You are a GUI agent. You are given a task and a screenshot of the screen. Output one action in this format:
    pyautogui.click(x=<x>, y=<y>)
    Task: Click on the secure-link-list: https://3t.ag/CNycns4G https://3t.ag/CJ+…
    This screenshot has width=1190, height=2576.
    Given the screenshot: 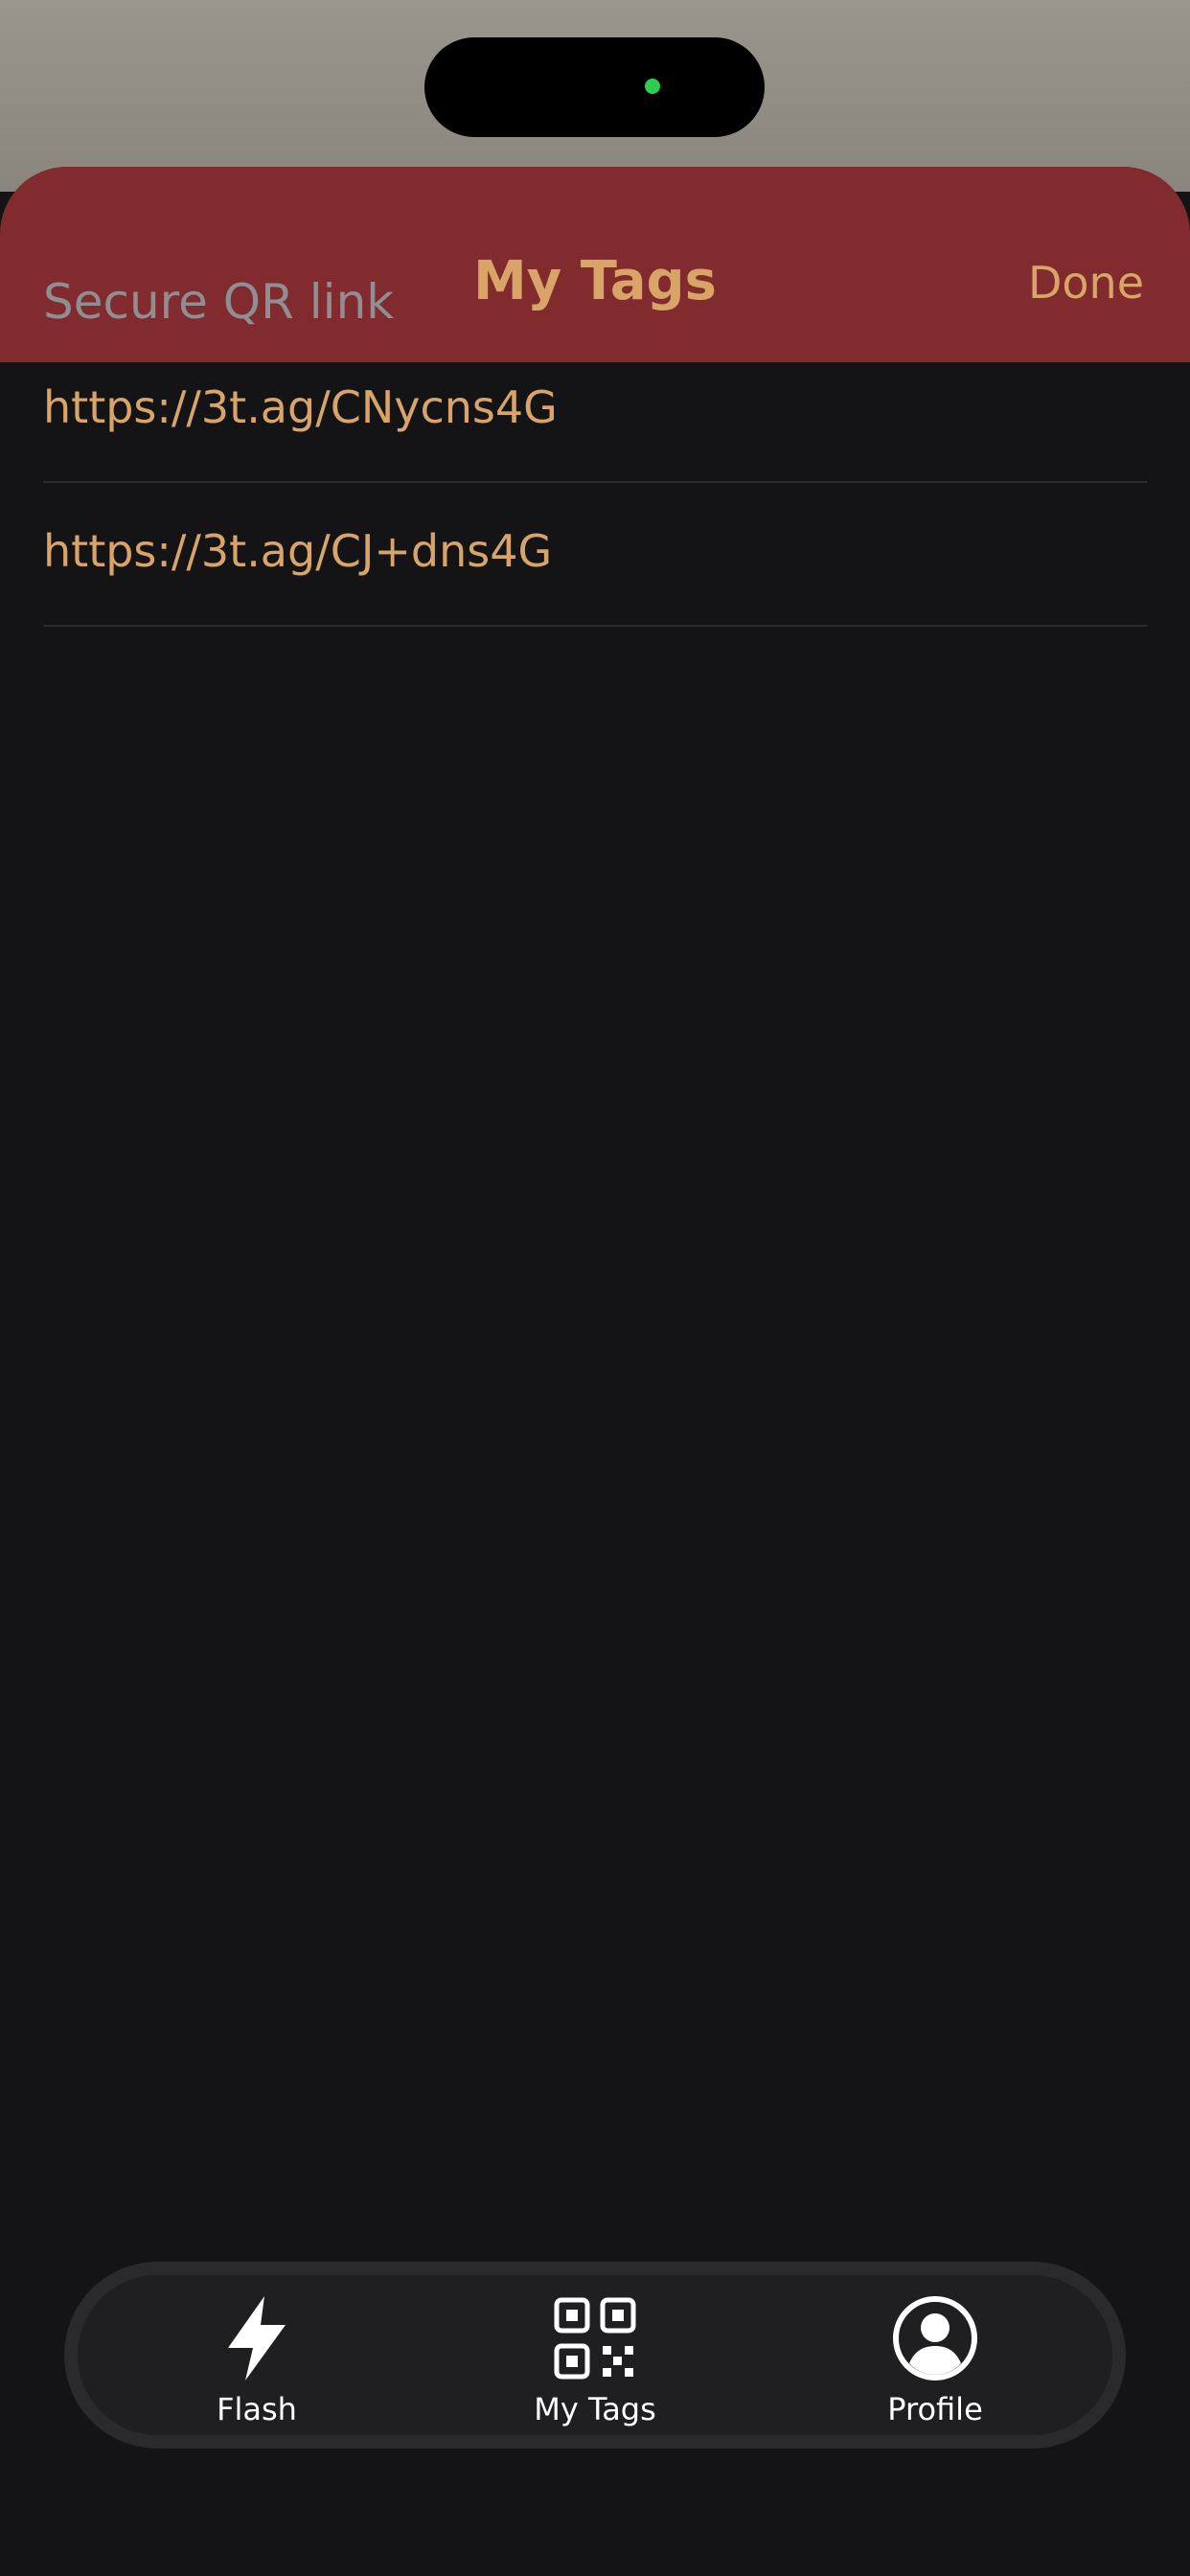 What is the action you would take?
    pyautogui.click(x=595, y=483)
    